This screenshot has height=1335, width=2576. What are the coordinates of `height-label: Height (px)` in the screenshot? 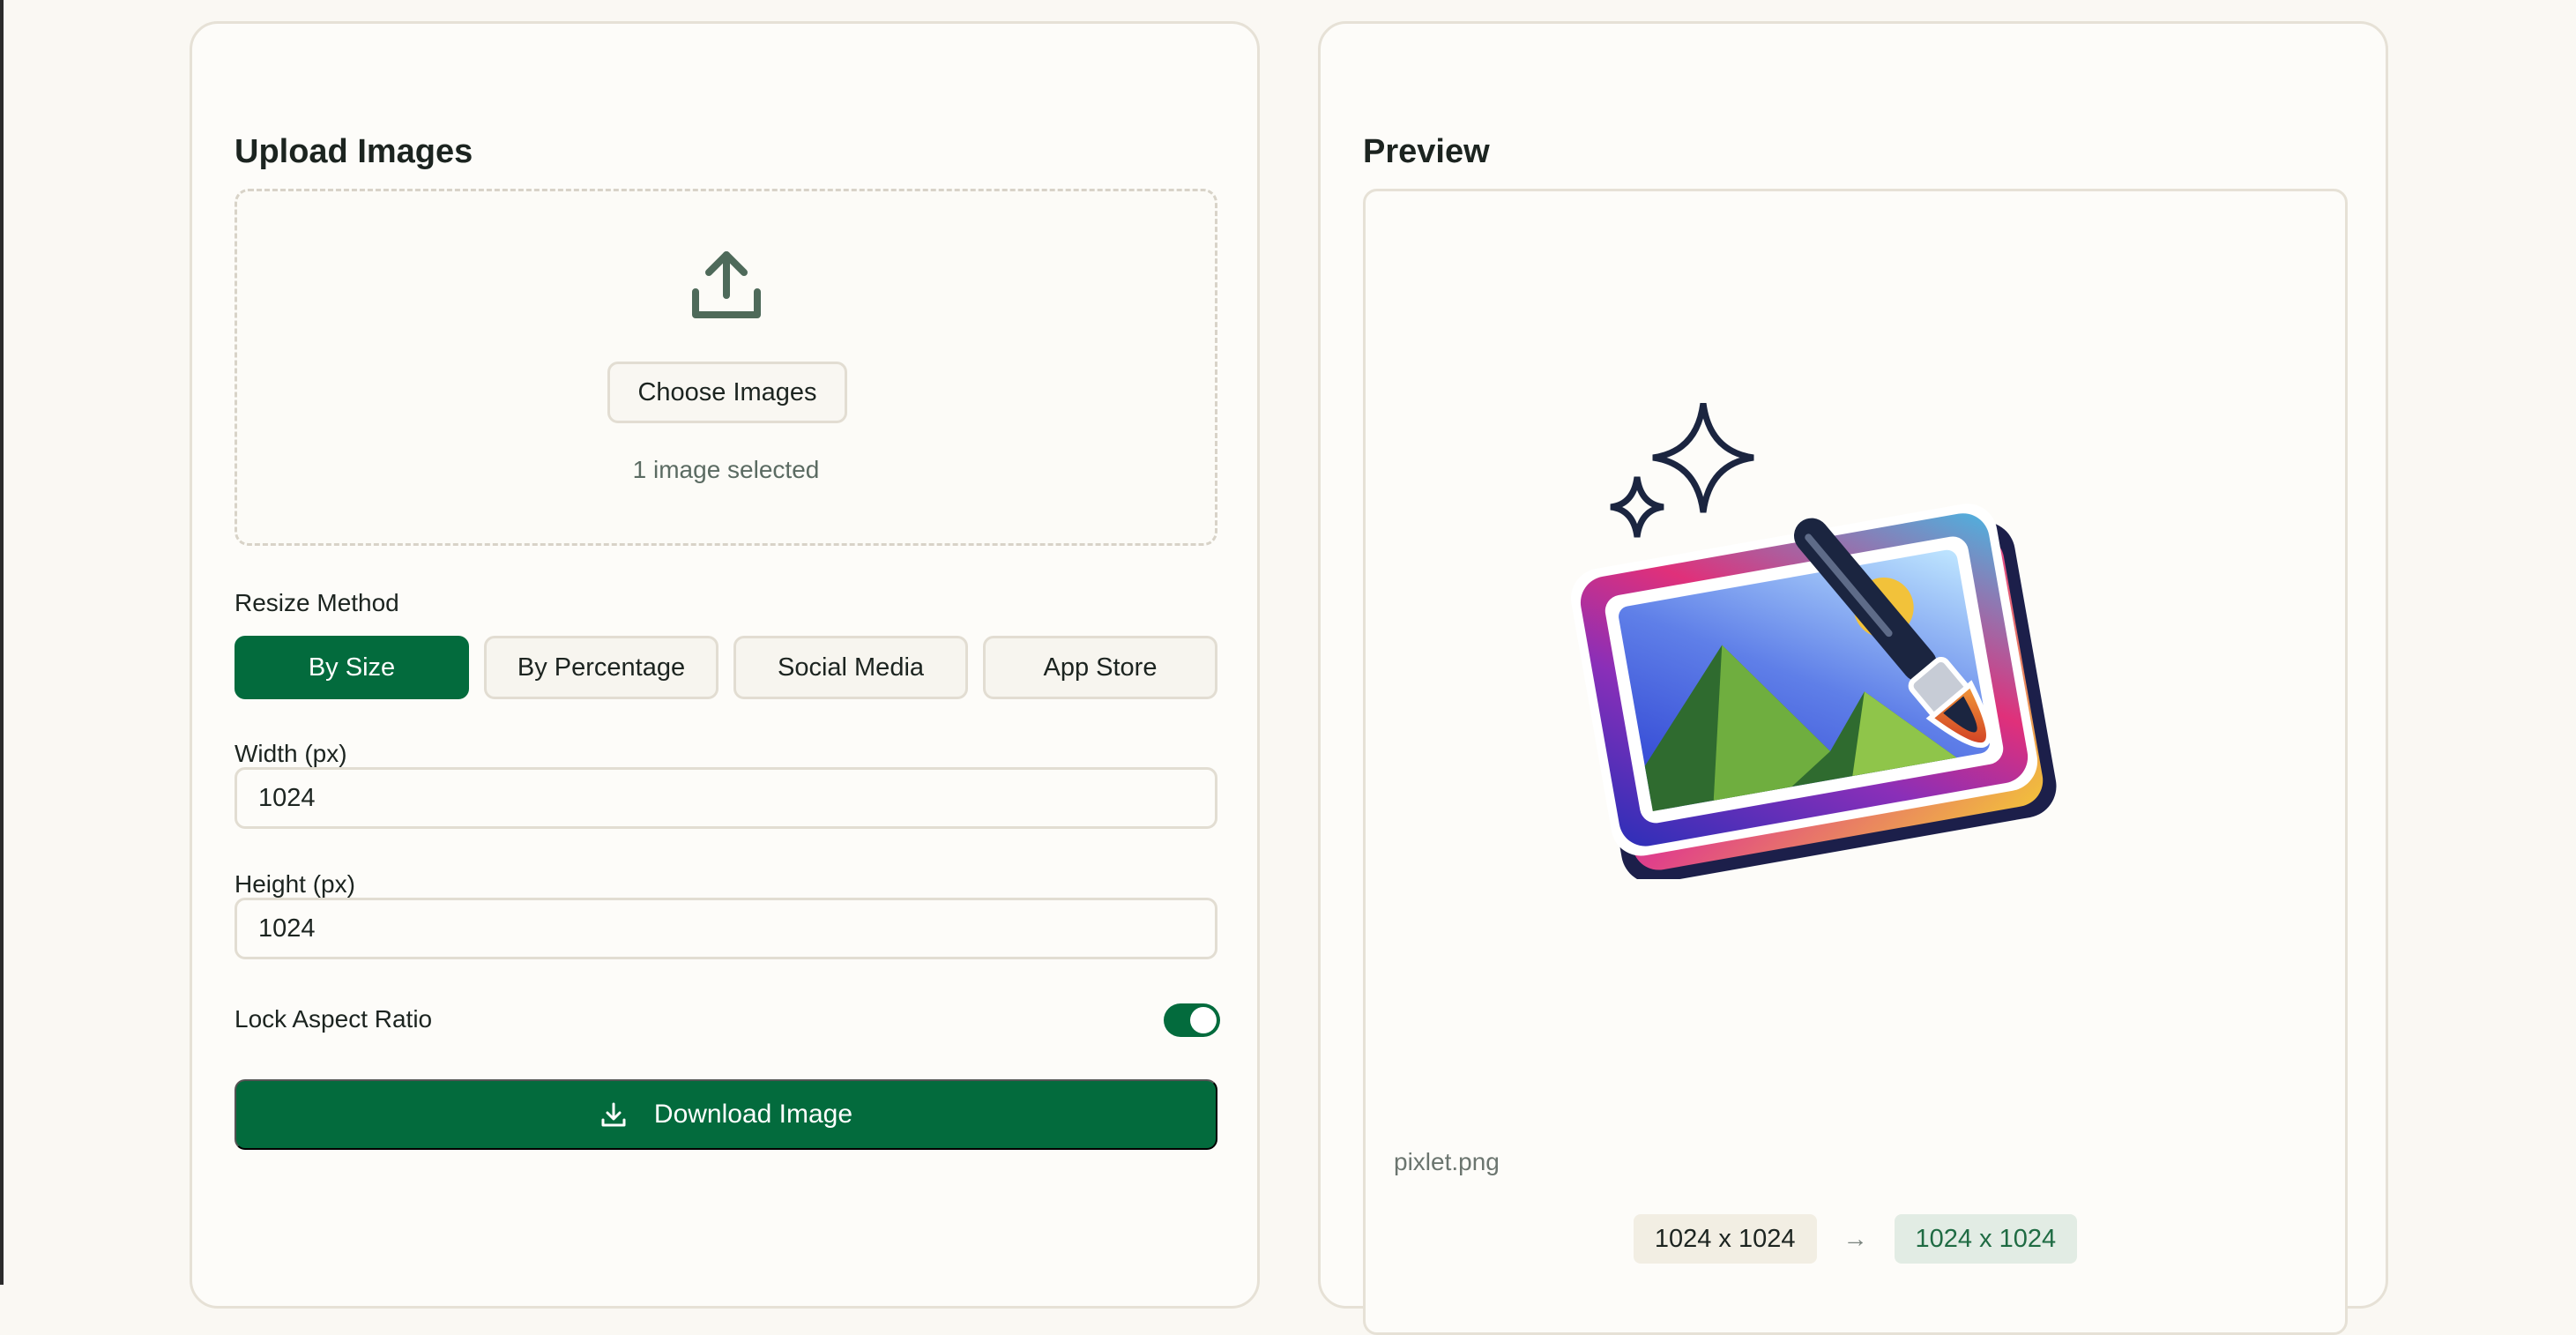 It's located at (295, 884).